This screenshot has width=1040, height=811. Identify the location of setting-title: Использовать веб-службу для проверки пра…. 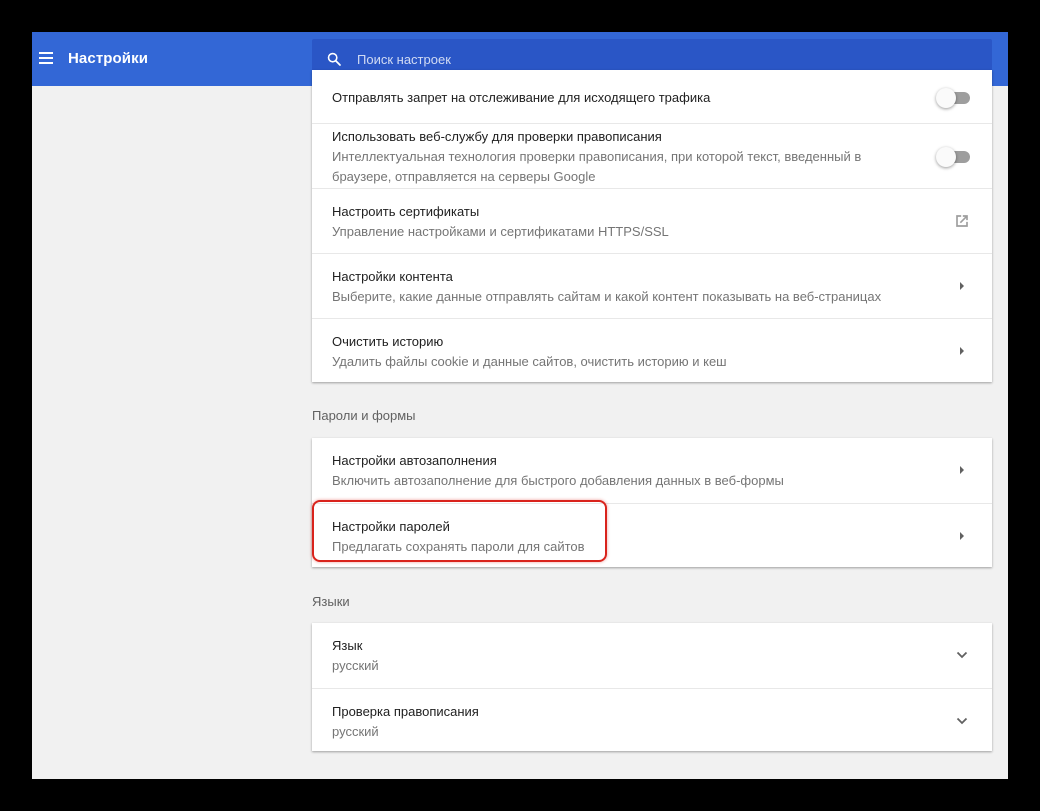
(497, 136).